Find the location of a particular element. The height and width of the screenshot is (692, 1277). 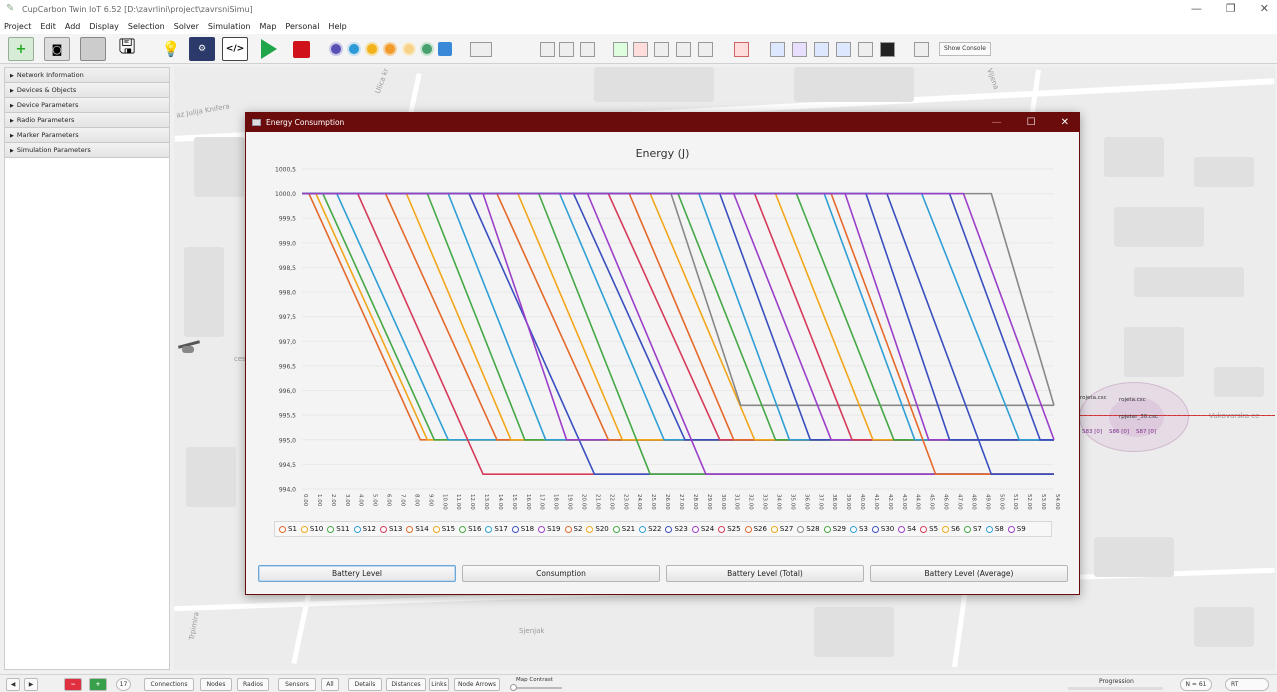

save-icon: 🖫 is located at coordinates (127, 47).